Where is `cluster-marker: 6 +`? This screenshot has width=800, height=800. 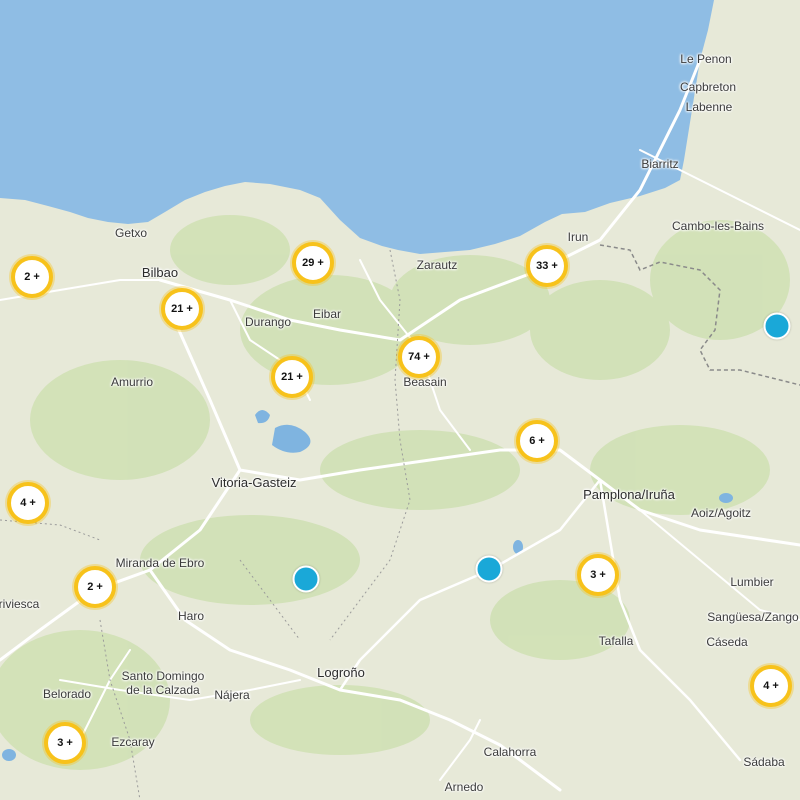 cluster-marker: 6 + is located at coordinates (537, 441).